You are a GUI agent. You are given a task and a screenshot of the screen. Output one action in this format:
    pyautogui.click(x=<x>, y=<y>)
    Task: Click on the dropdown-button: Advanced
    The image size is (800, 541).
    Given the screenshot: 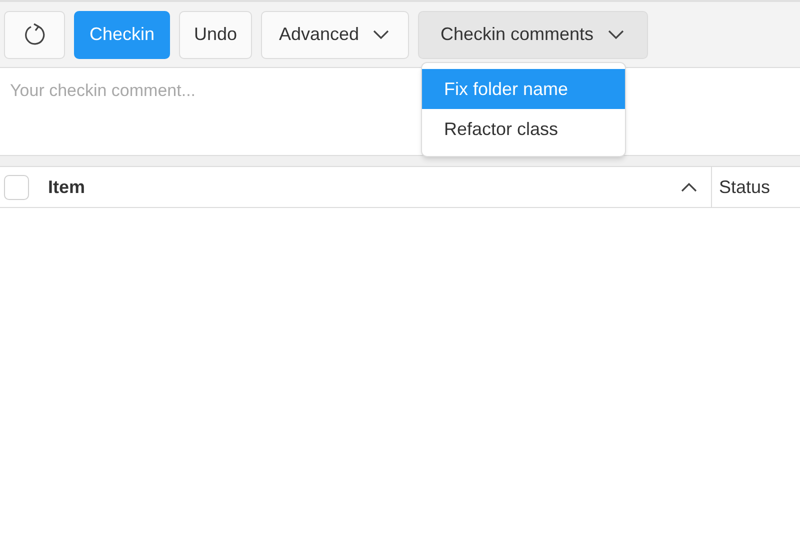 What is the action you would take?
    pyautogui.click(x=335, y=34)
    